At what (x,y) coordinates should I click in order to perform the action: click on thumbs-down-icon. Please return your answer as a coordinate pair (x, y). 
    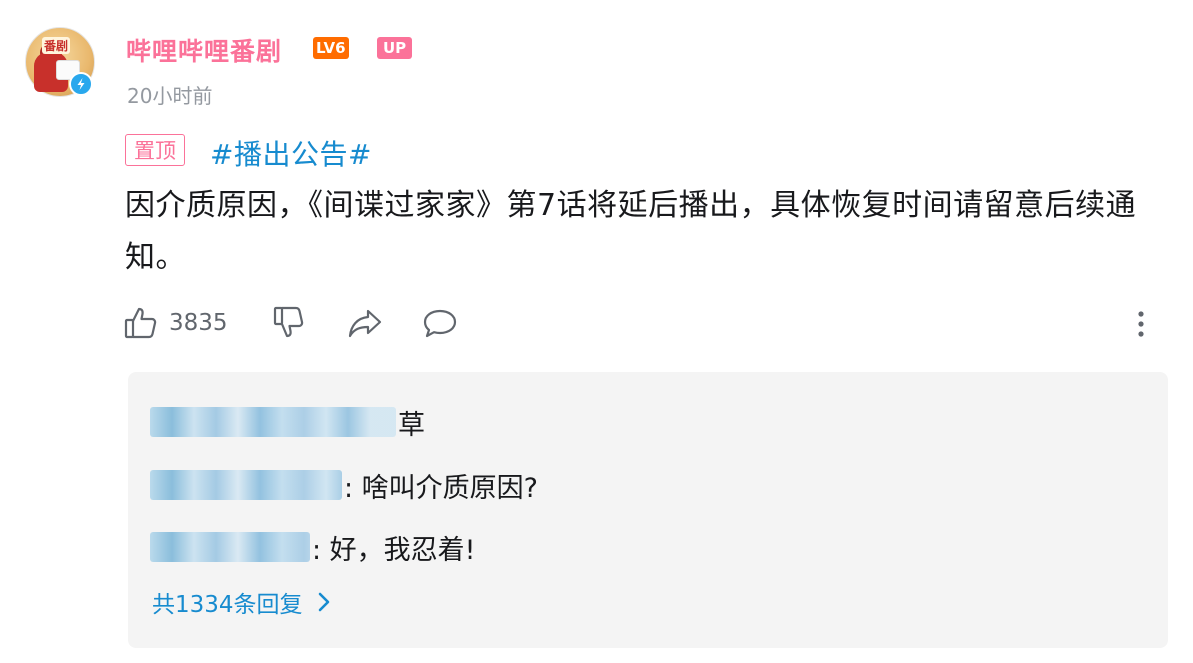
    Looking at the image, I should click on (288, 322).